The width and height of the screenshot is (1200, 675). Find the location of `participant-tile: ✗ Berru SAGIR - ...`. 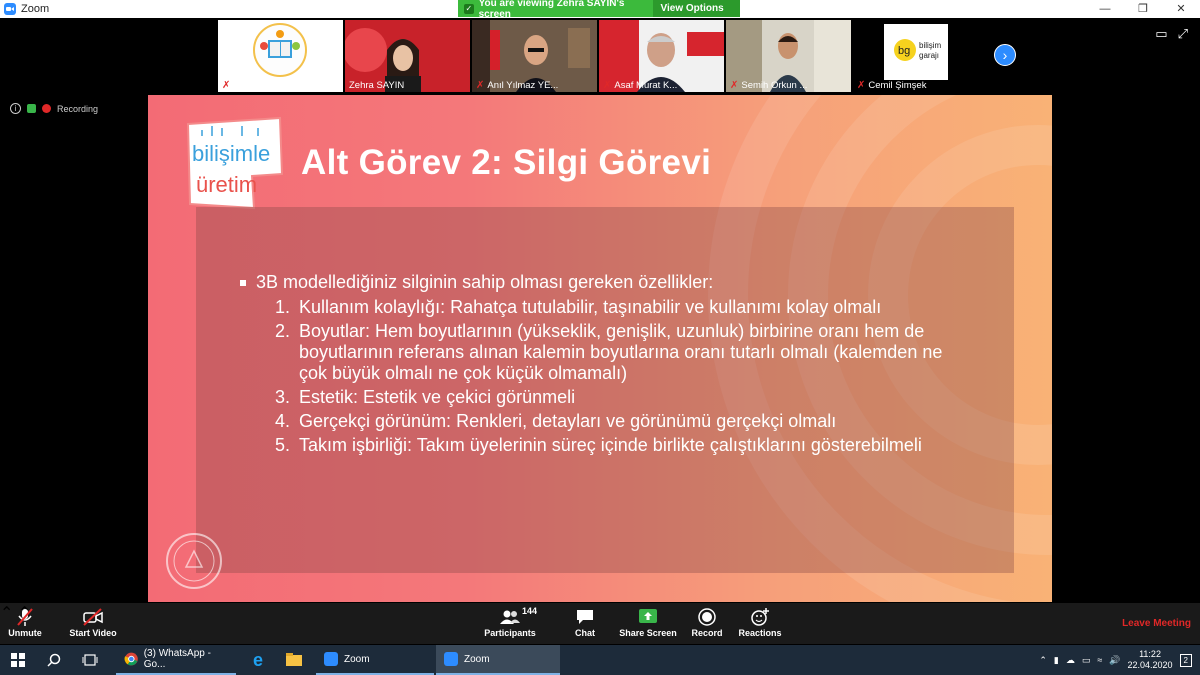

participant-tile: ✗ Berru SAGIR - ... is located at coordinates (280, 56).